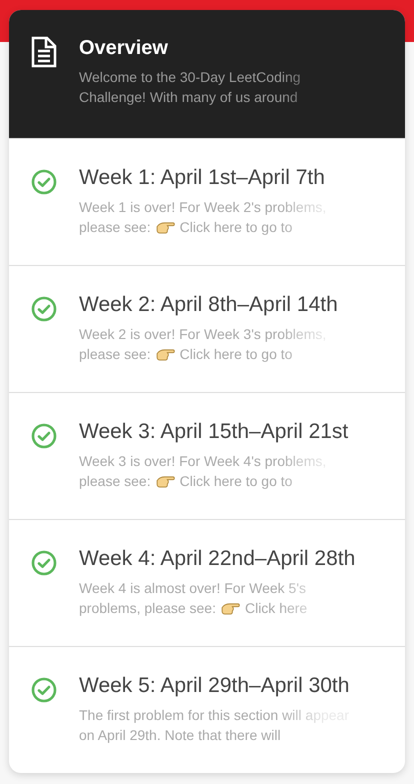  I want to click on section-title: Overview, so click(124, 48).